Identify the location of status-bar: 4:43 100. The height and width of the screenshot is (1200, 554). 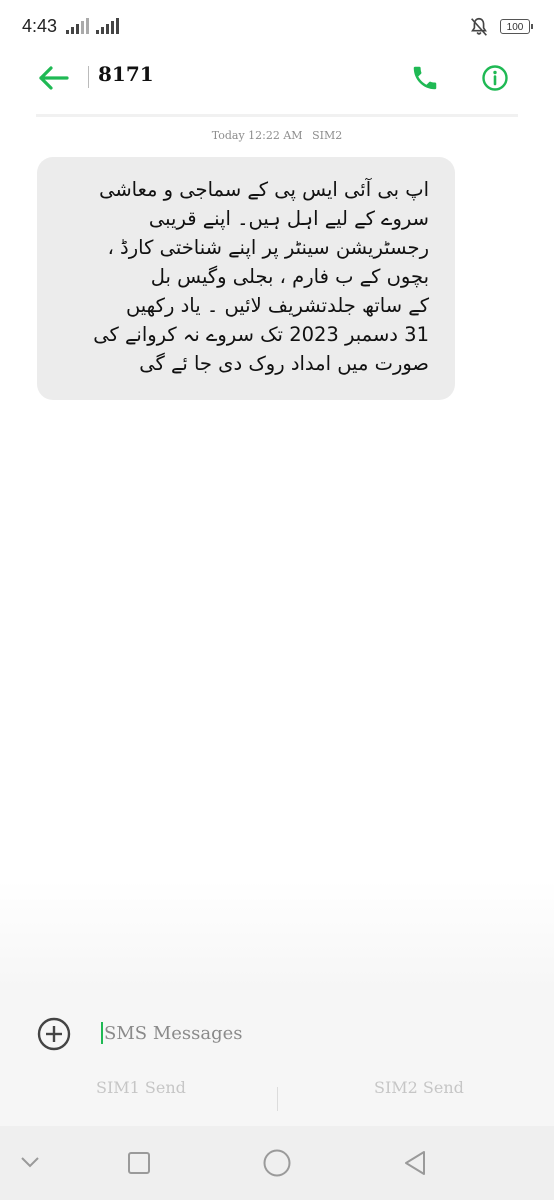
(277, 28).